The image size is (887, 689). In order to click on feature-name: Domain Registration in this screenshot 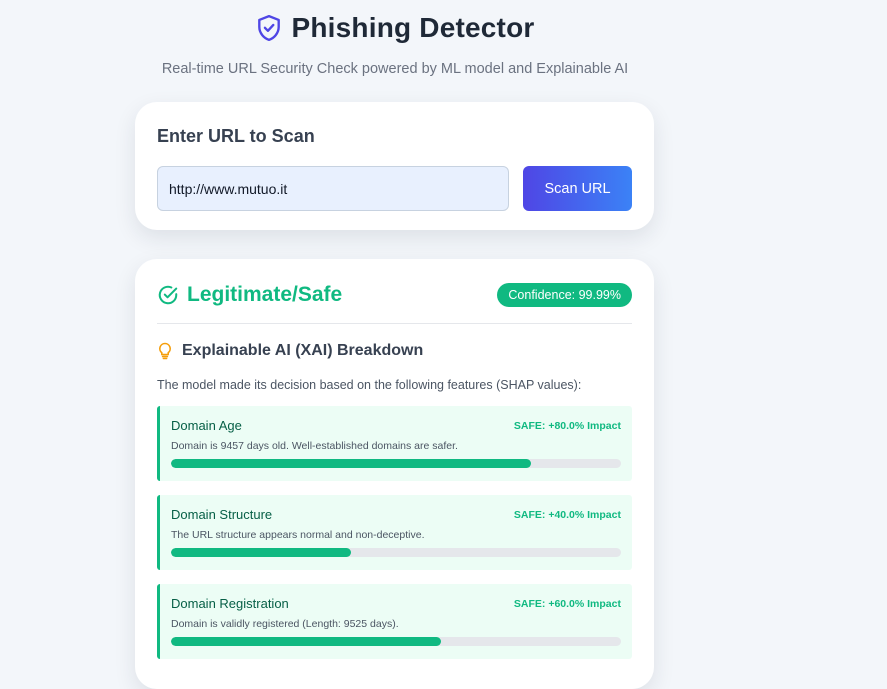, I will do `click(230, 603)`.